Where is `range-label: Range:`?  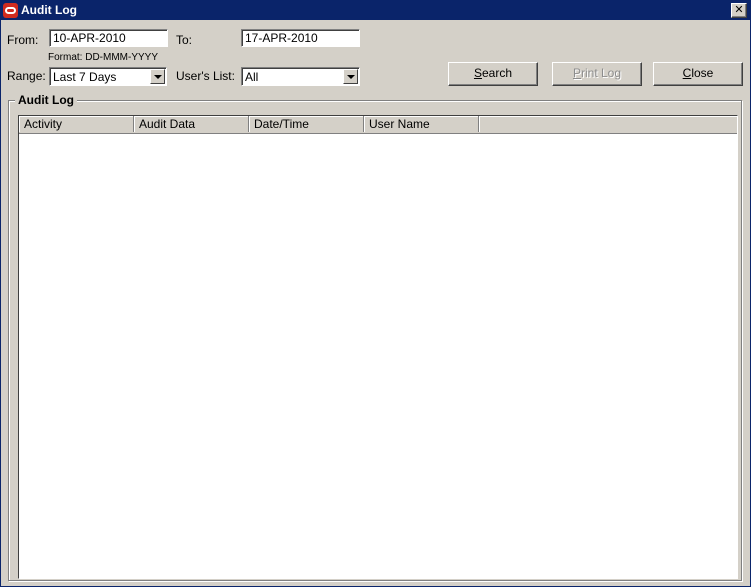 range-label: Range: is located at coordinates (26, 76).